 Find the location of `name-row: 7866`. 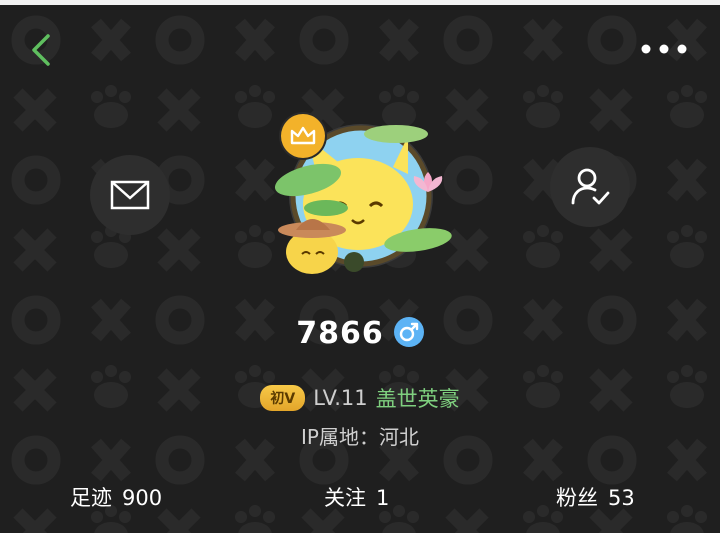

name-row: 7866 is located at coordinates (360, 333).